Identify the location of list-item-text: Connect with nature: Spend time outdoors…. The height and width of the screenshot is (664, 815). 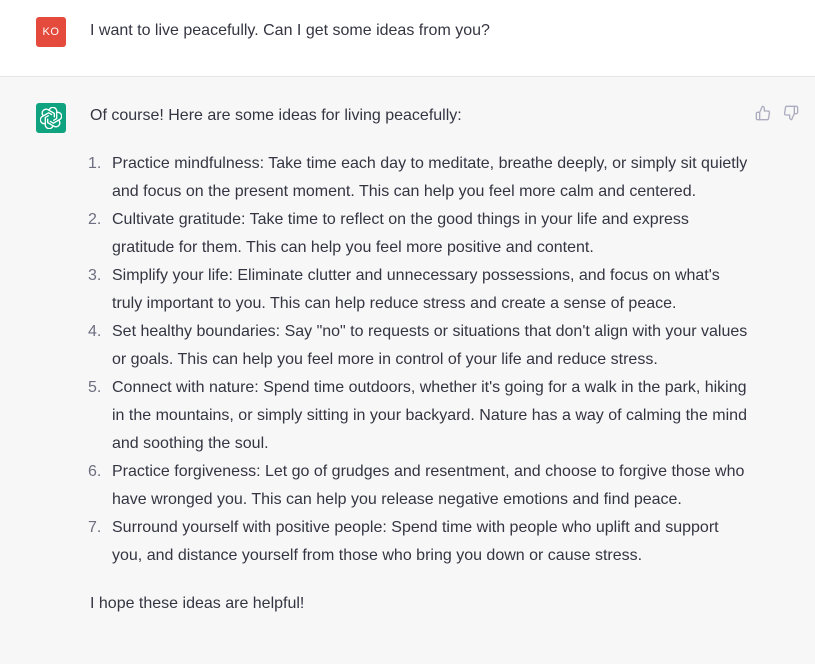
(429, 415).